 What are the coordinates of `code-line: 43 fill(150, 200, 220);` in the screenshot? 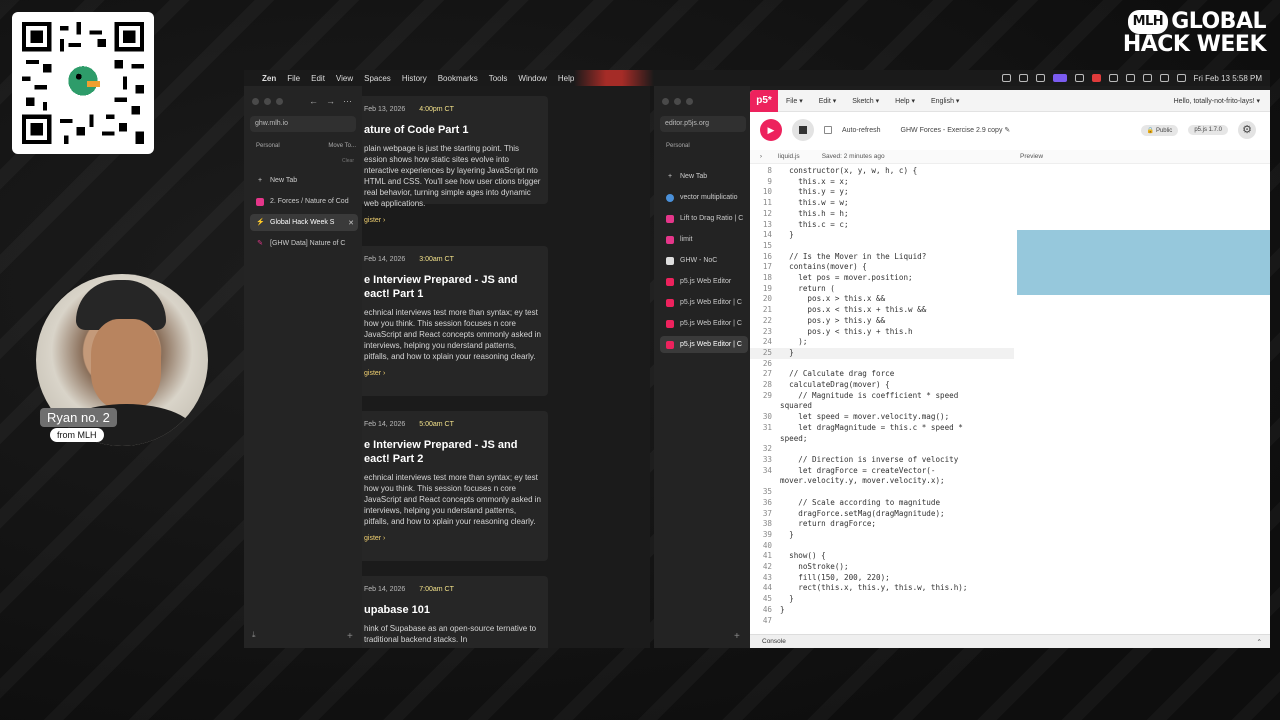 It's located at (882, 578).